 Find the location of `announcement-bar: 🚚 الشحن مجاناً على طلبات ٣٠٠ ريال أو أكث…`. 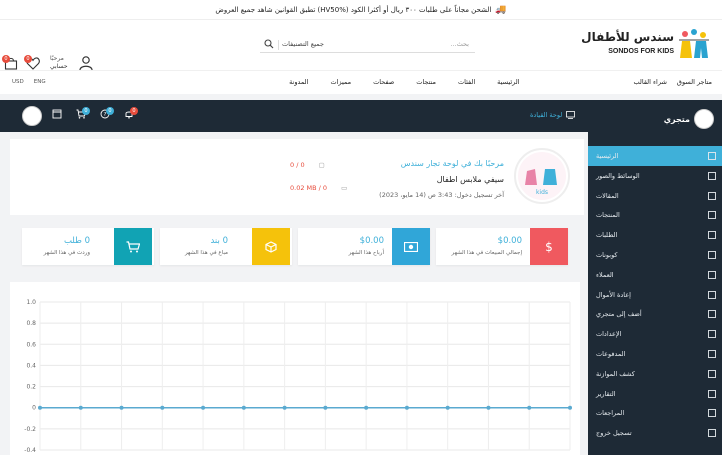

announcement-bar: 🚚 الشحن مجاناً على طلبات ٣٠٠ ريال أو أكث… is located at coordinates (361, 10).